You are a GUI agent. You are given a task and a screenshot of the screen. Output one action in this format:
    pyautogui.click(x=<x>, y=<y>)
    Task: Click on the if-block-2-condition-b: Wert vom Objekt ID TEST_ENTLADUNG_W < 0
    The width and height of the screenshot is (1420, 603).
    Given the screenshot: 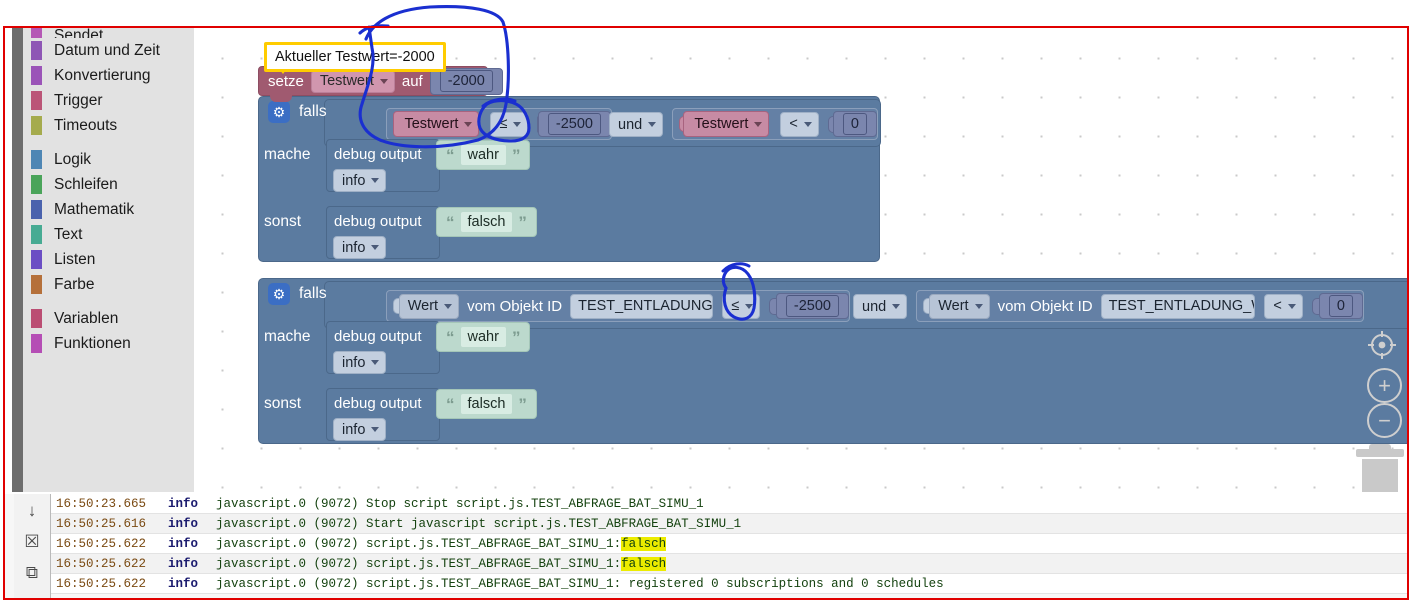 What is the action you would take?
    pyautogui.click(x=1140, y=306)
    